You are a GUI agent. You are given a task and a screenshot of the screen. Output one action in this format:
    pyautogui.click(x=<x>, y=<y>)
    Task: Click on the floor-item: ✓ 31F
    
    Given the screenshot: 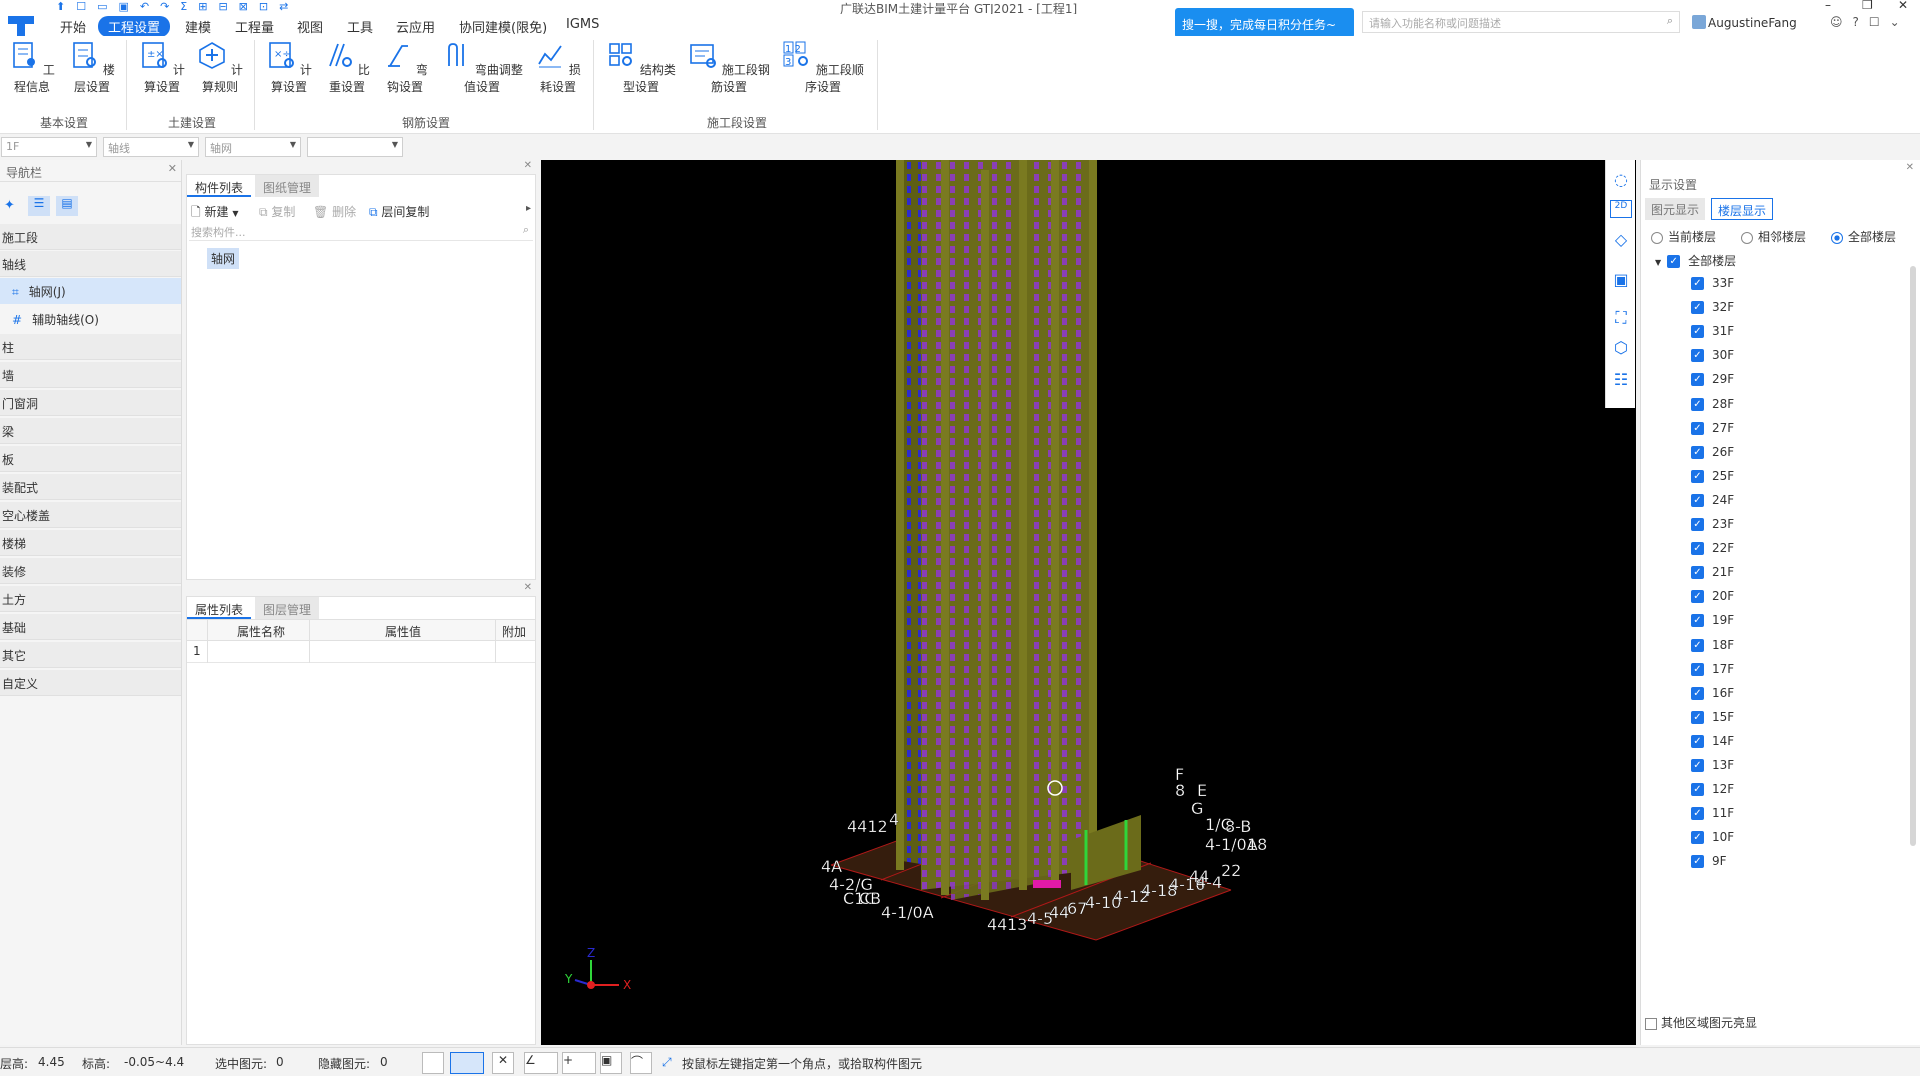 What is the action you would take?
    pyautogui.click(x=1712, y=335)
    